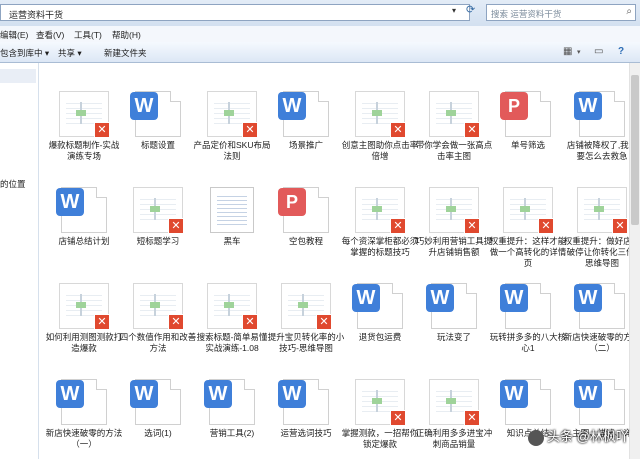  What do you see at coordinates (561, 12) in the screenshot?
I see `search-input: 搜索 运营资料干货 ⌕` at bounding box center [561, 12].